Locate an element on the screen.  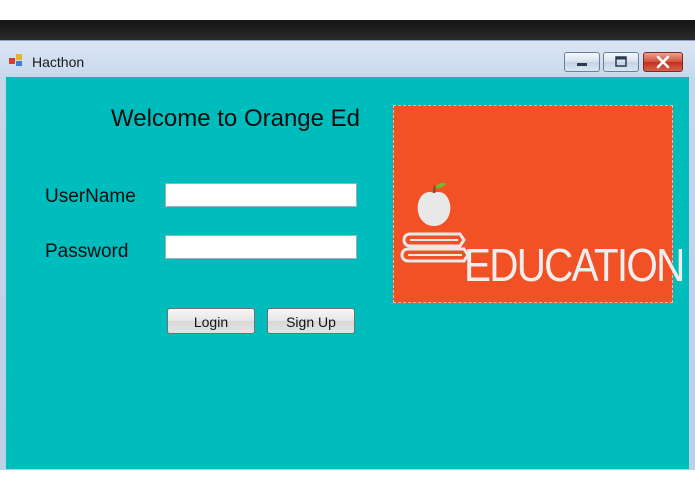
education-text: EDUCATION is located at coordinates (574, 265).